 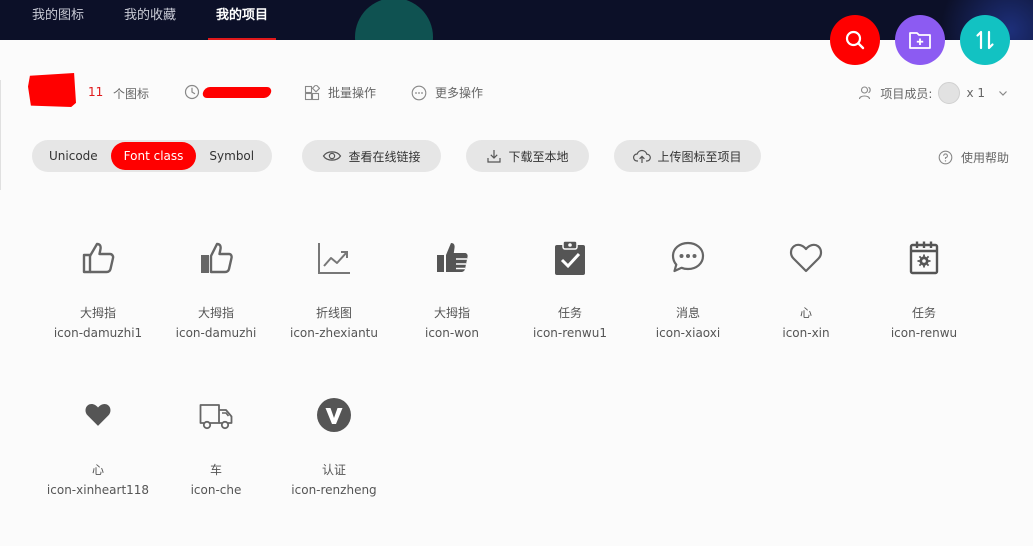 I want to click on icon-name: 车, so click(x=215, y=470).